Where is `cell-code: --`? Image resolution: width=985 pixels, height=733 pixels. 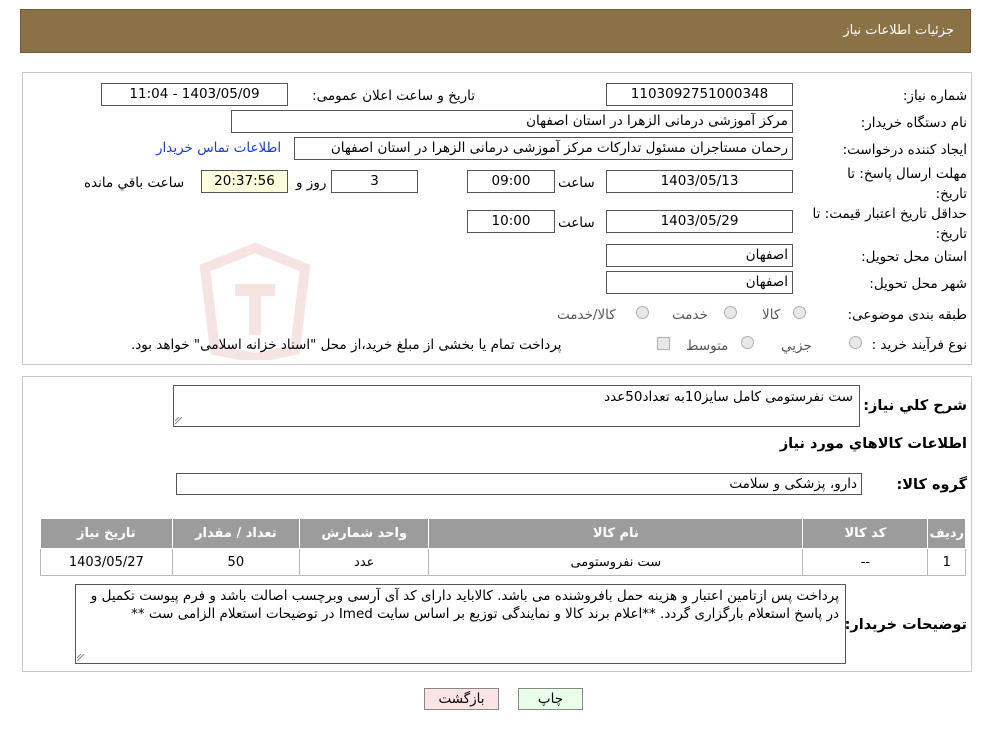
cell-code: -- is located at coordinates (865, 562).